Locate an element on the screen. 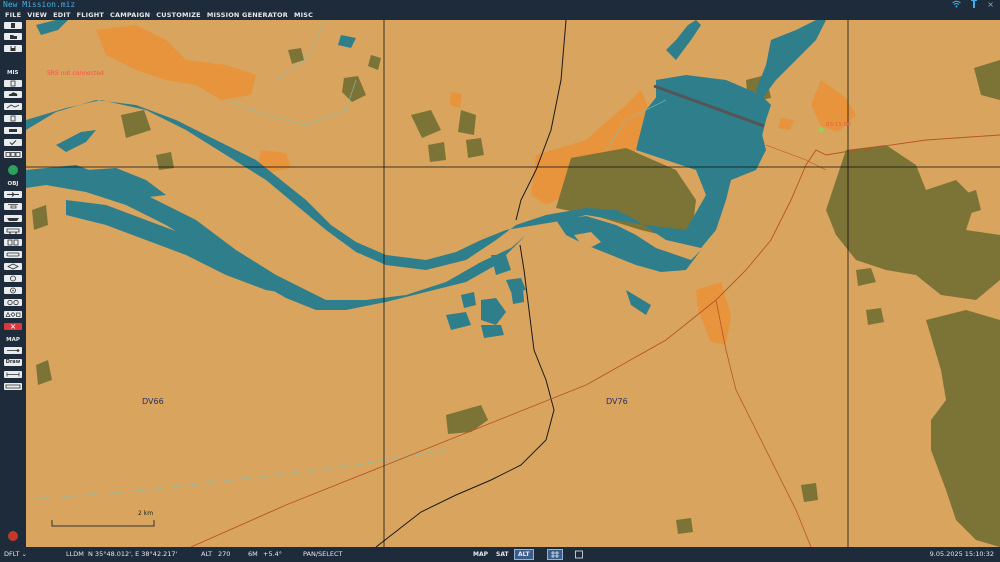 The width and height of the screenshot is (1000, 562). globe-red-icon is located at coordinates (13, 536).